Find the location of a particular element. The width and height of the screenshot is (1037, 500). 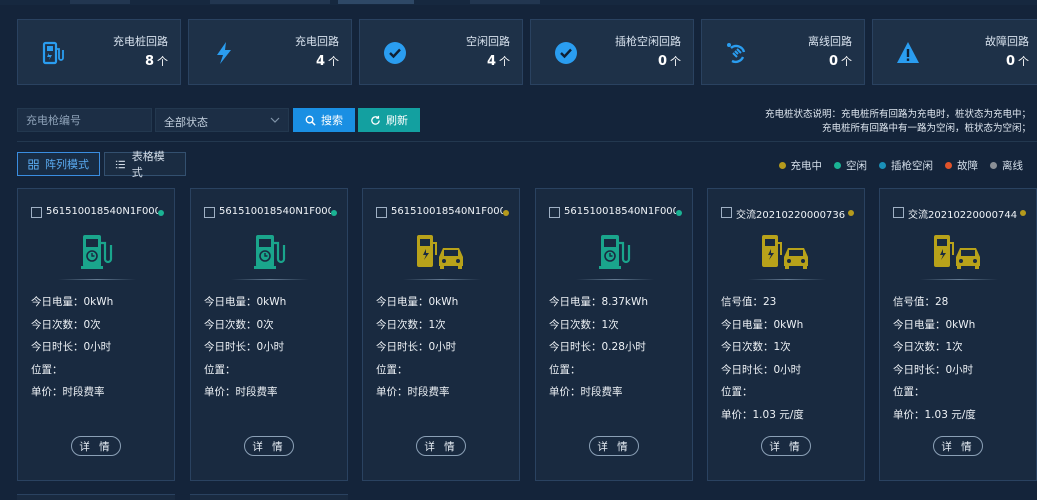

stat-label: 插枪空闲回路 is located at coordinates (648, 41).